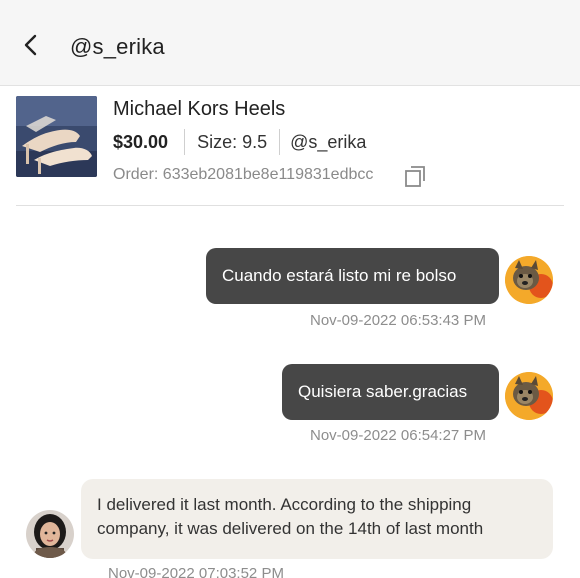  I want to click on outgoing-message-bubble: Quisiera saber.gracias, so click(390, 392).